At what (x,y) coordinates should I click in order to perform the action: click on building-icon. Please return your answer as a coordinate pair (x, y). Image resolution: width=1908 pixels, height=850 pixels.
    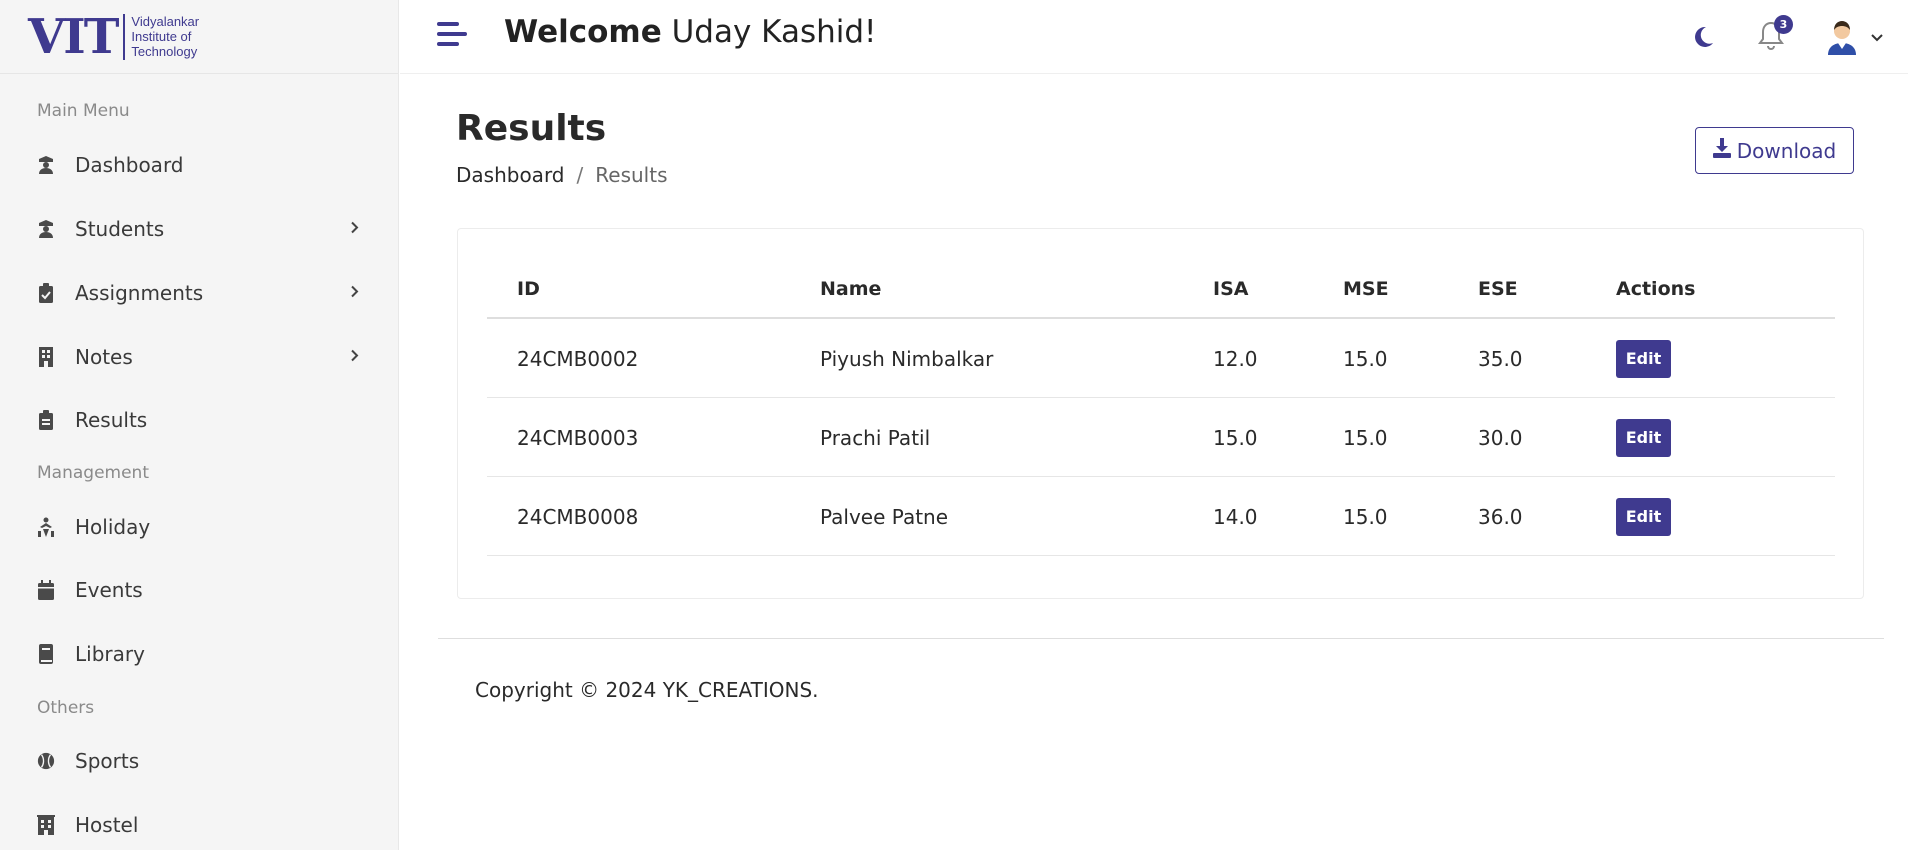
    Looking at the image, I should click on (46, 357).